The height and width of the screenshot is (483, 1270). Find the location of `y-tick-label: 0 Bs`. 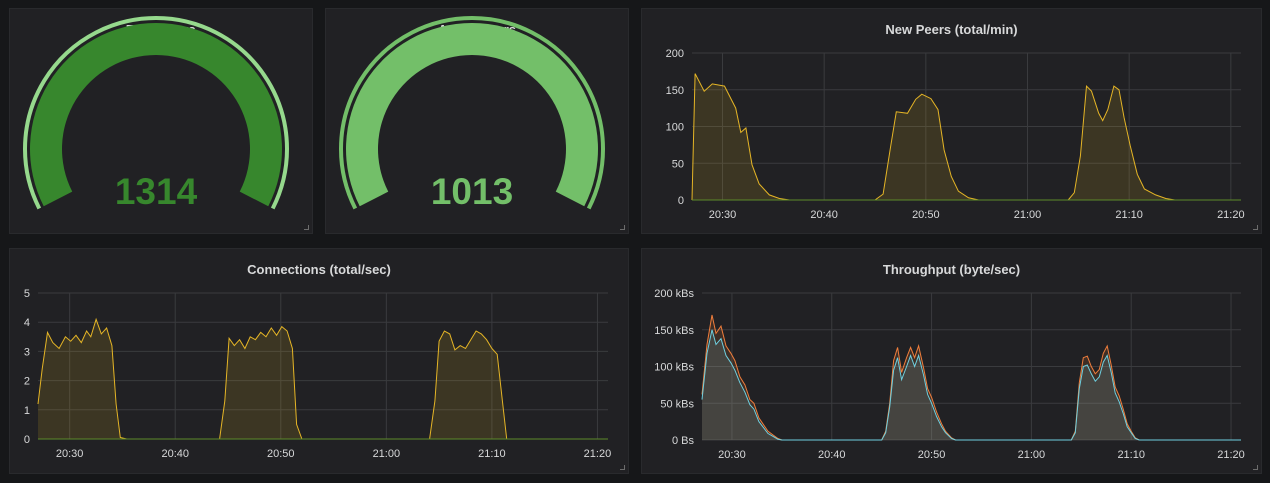

y-tick-label: 0 Bs is located at coordinates (683, 441).